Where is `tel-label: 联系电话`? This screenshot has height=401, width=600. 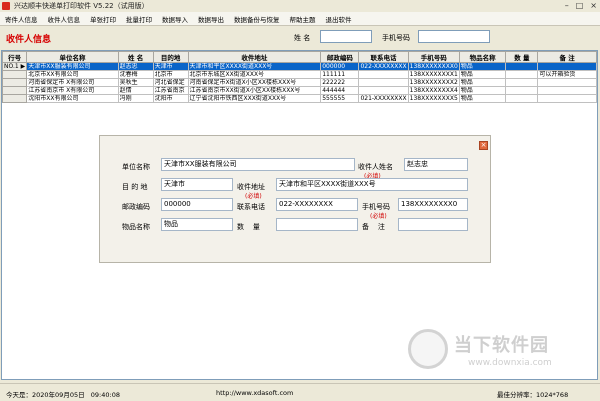 tel-label: 联系电话 is located at coordinates (251, 207).